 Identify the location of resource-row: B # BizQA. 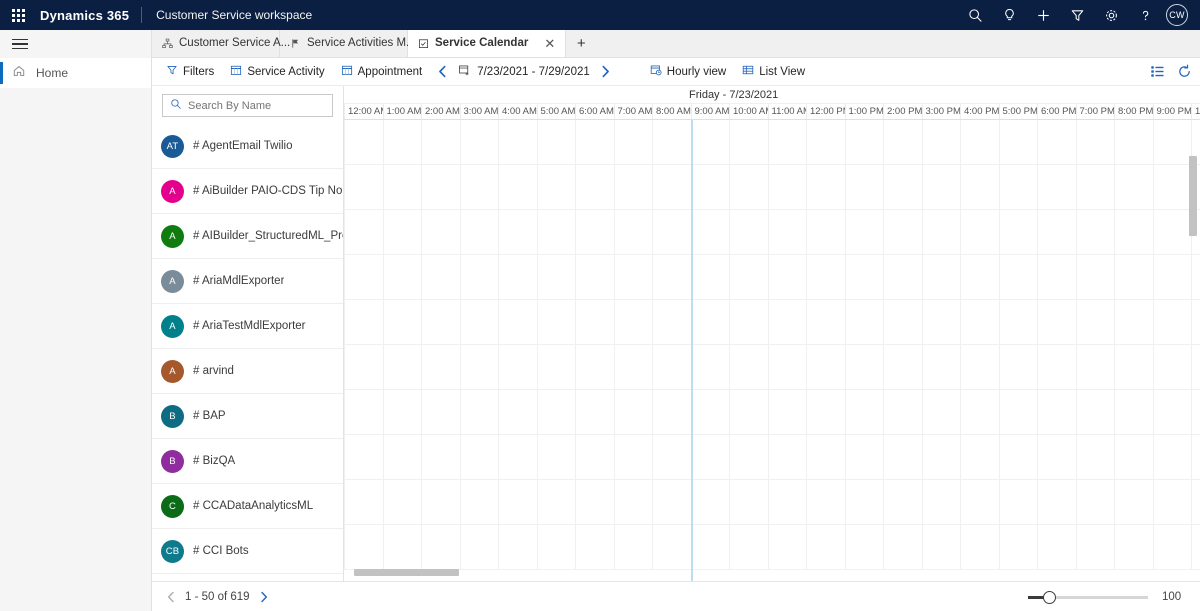
(247, 461).